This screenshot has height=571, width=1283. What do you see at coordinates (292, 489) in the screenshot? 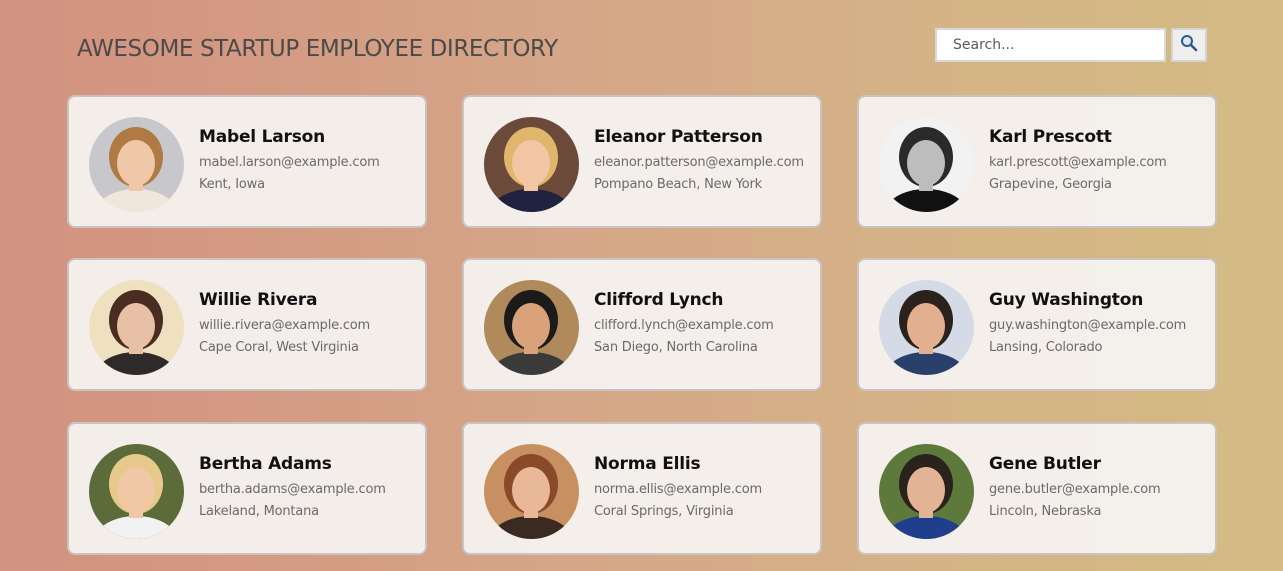
I see `employee-email: bertha.adams@example.com` at bounding box center [292, 489].